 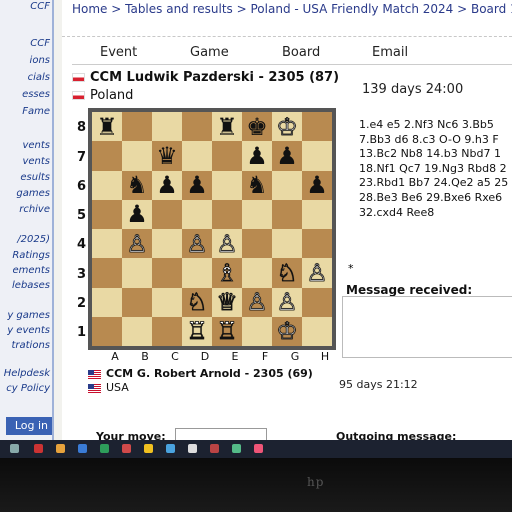 I want to click on sidebar-item: ements, so click(x=31, y=270).